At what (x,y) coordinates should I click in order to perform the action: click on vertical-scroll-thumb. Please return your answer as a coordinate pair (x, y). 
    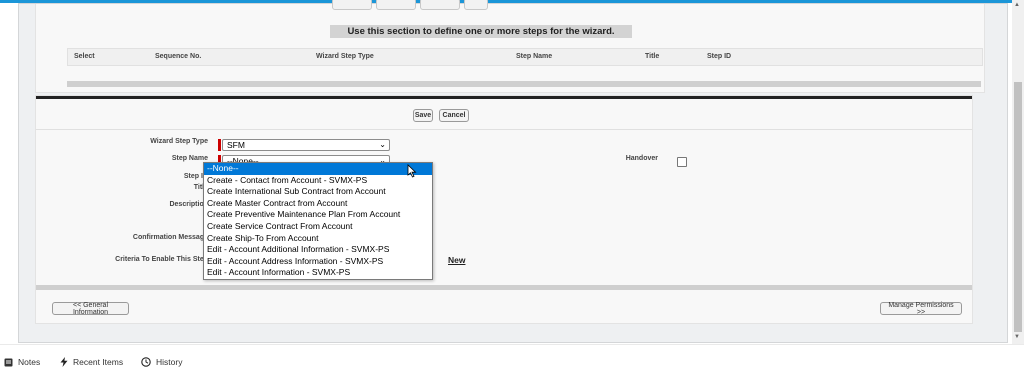
    Looking at the image, I should click on (1018, 207).